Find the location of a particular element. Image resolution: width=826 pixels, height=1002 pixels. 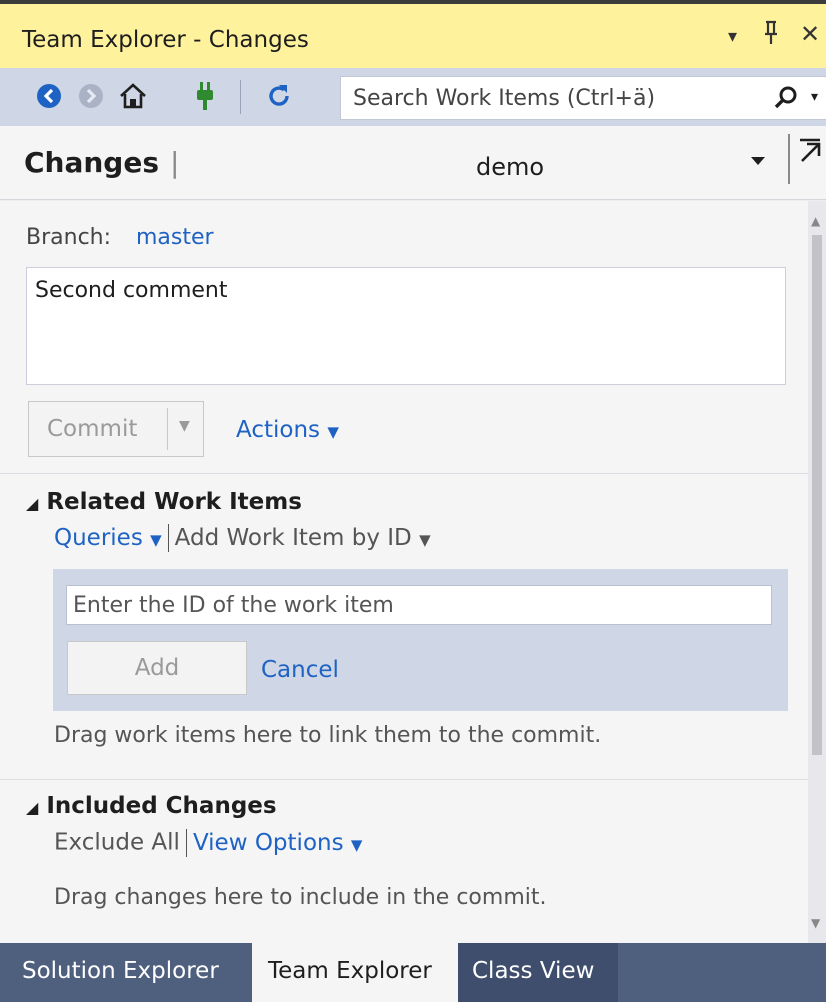

scroll-thumb is located at coordinates (817, 495).